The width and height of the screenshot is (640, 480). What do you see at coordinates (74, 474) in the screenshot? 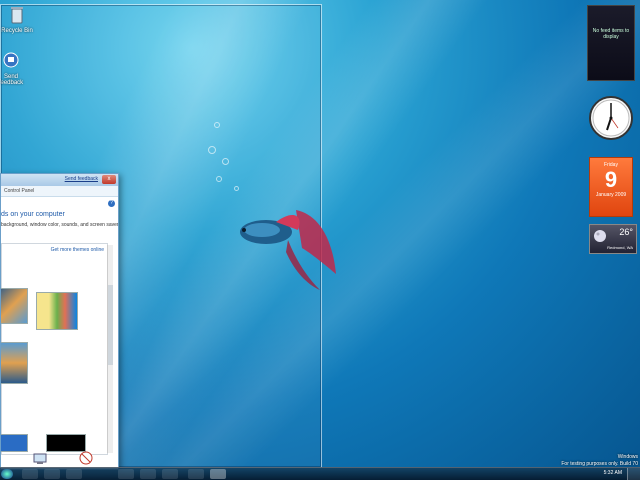
I see `taskbar-media-icon` at bounding box center [74, 474].